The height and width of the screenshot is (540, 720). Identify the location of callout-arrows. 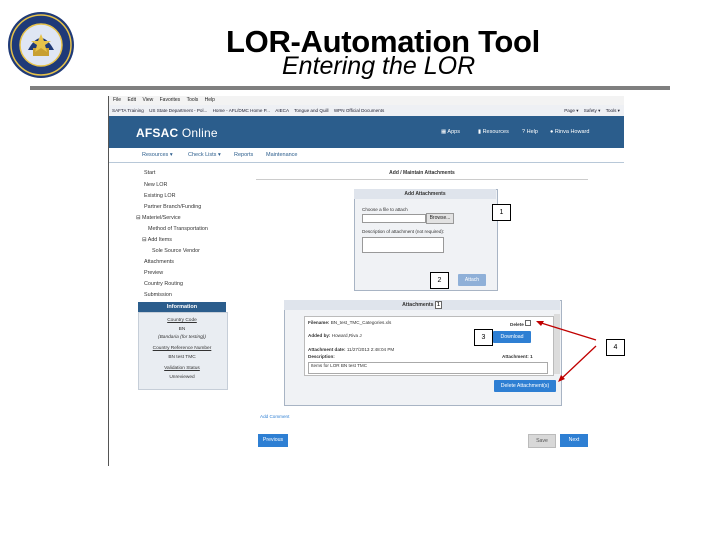
(566, 351).